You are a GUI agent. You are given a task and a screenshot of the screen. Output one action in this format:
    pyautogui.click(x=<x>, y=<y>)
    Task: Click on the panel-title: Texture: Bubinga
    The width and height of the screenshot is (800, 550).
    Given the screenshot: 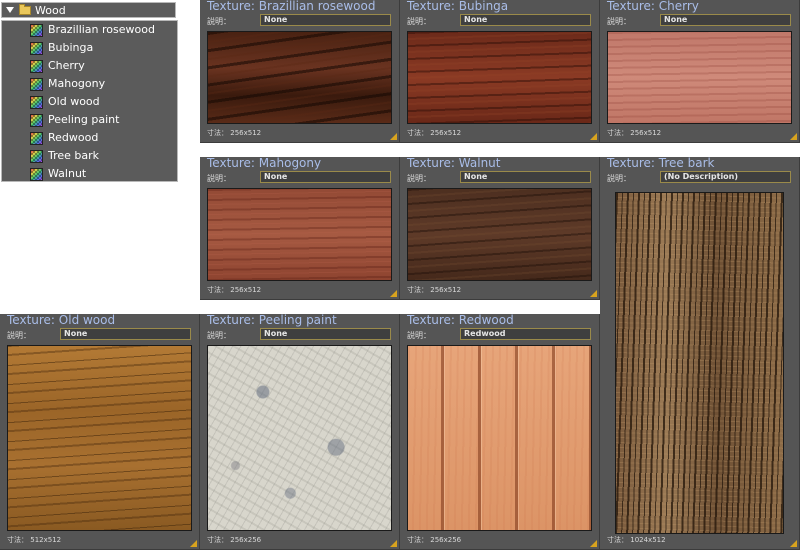 What is the action you would take?
    pyautogui.click(x=458, y=6)
    